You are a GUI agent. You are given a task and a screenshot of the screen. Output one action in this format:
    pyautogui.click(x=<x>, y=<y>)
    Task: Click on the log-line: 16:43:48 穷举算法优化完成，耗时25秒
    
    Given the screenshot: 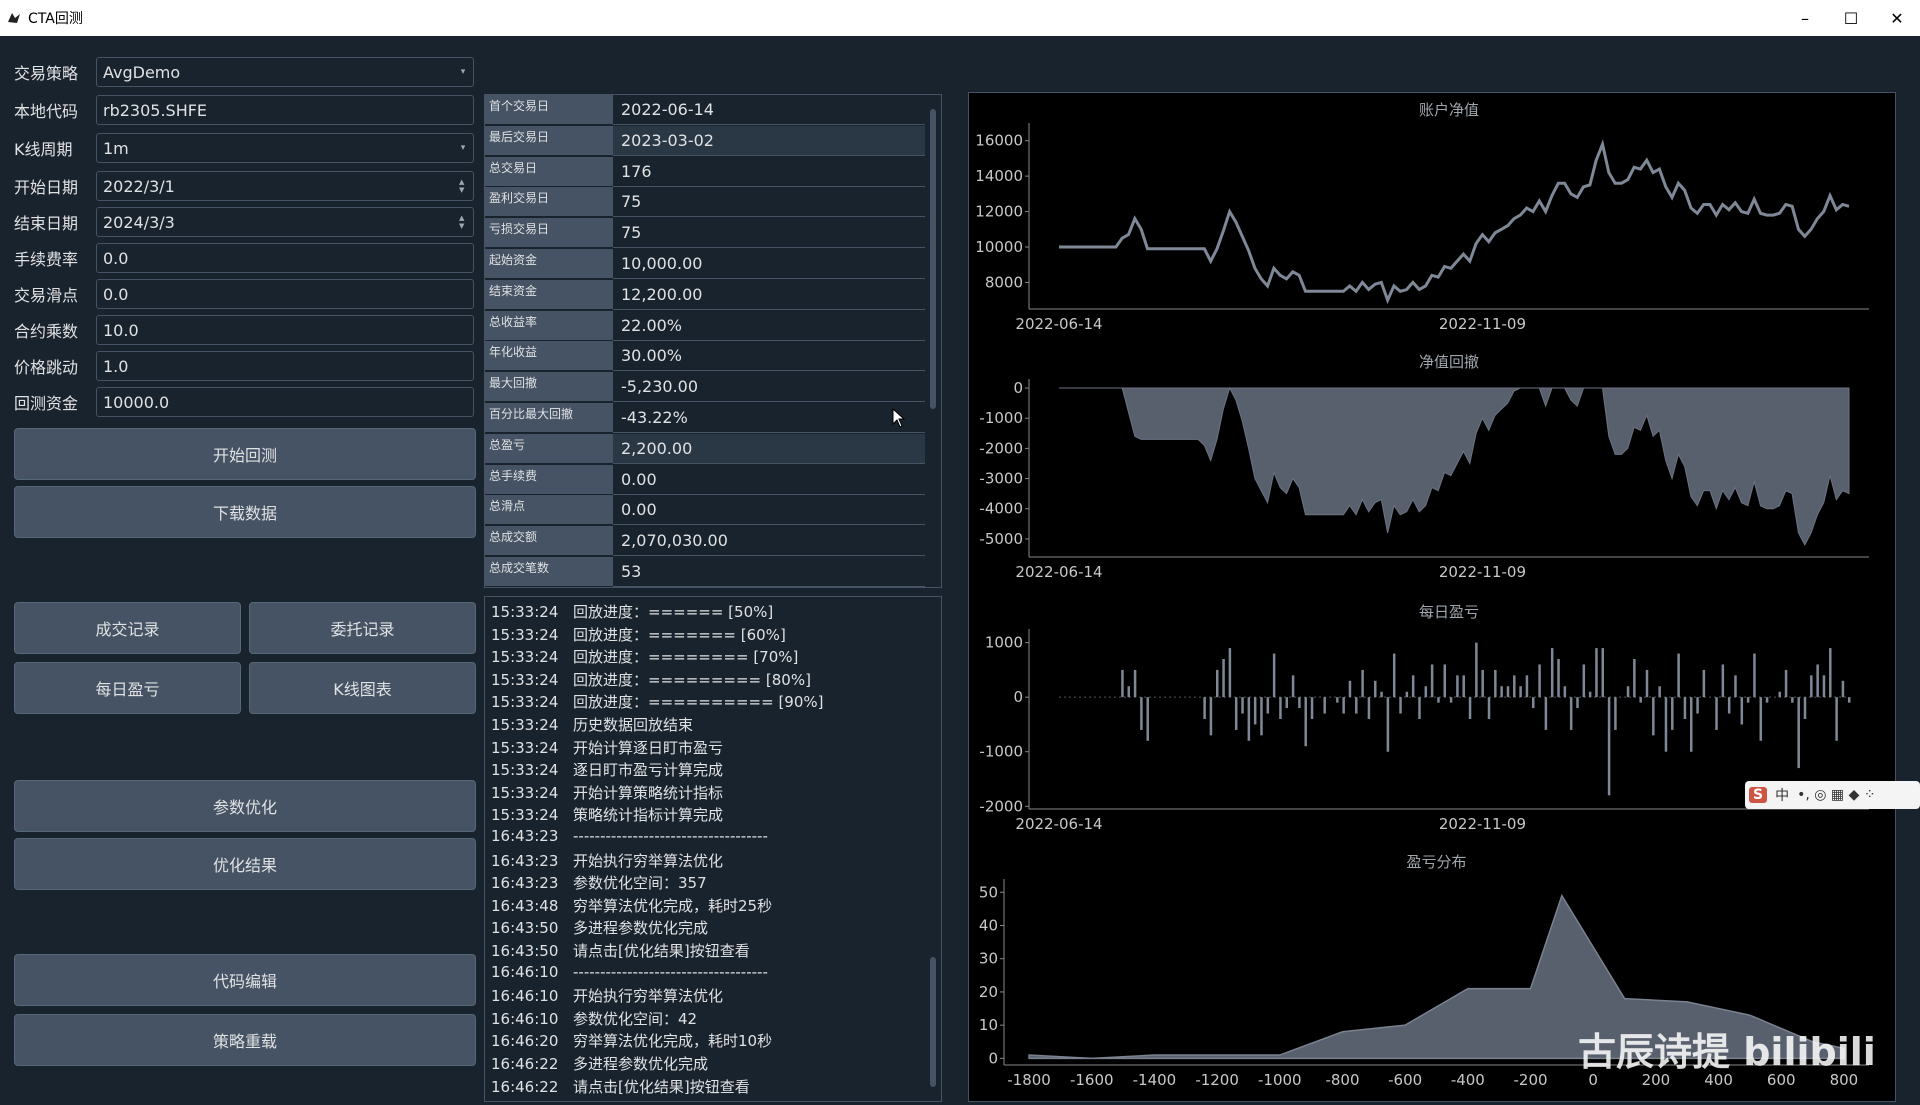 What is the action you would take?
    pyautogui.click(x=631, y=905)
    